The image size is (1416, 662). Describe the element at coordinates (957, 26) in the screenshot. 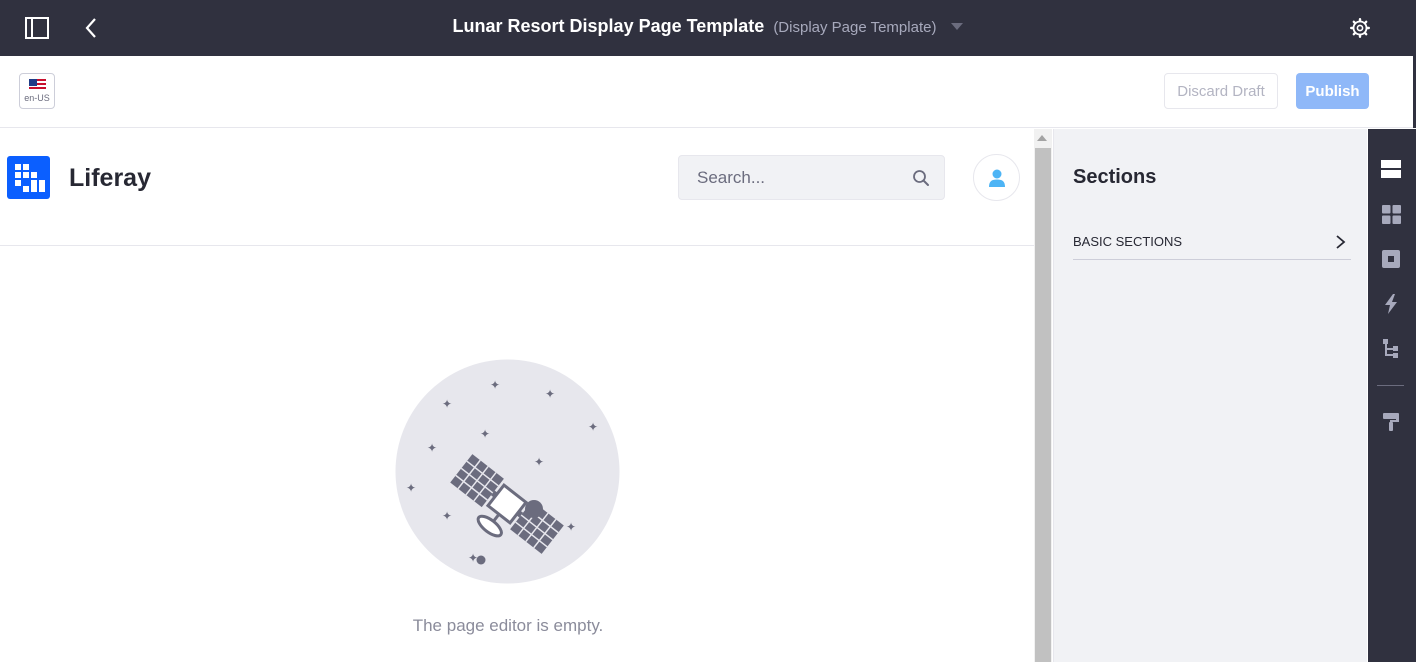

I see `caret-down-icon` at that location.